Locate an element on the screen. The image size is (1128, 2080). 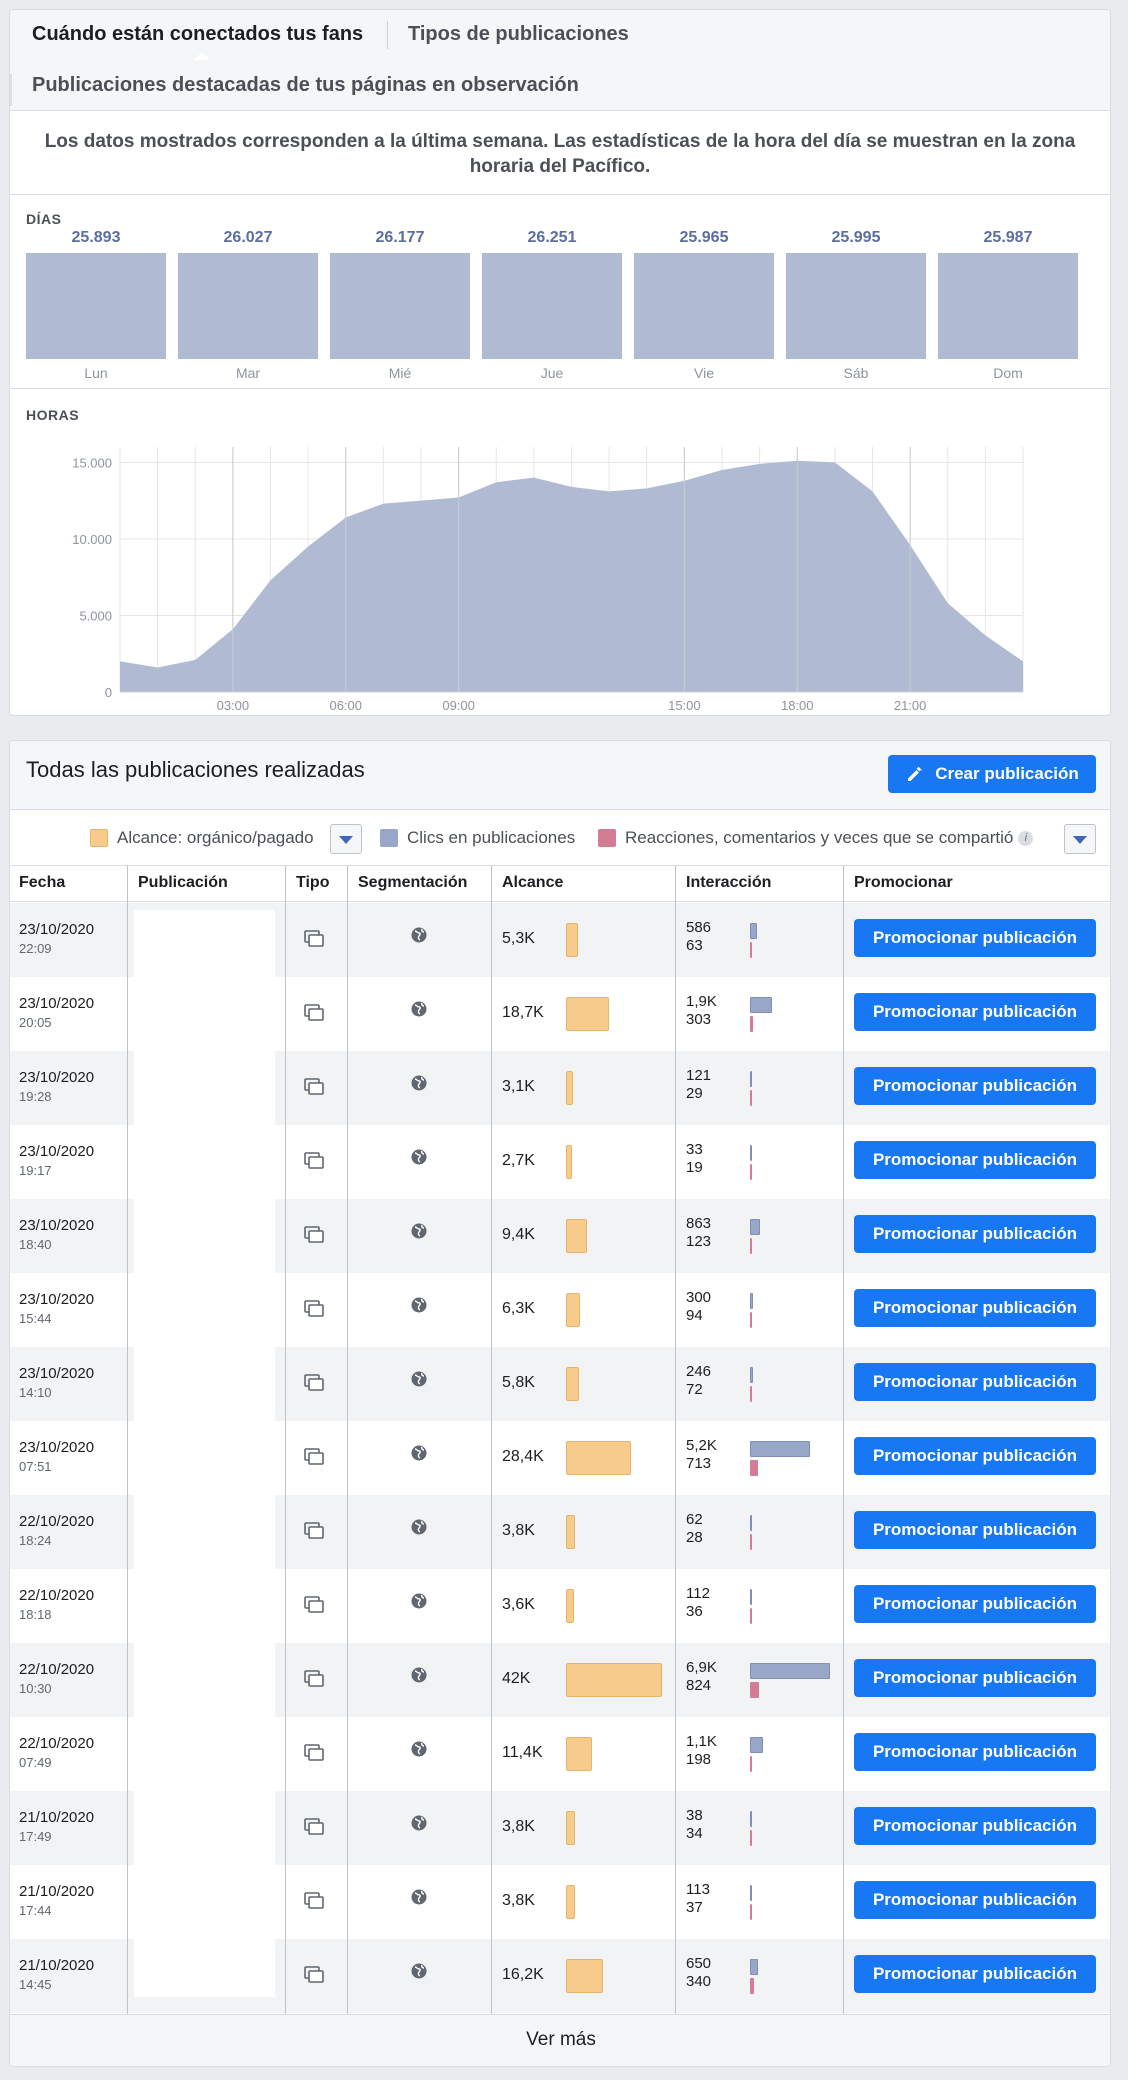
clicks-value: 5,2K is located at coordinates (701, 1445).